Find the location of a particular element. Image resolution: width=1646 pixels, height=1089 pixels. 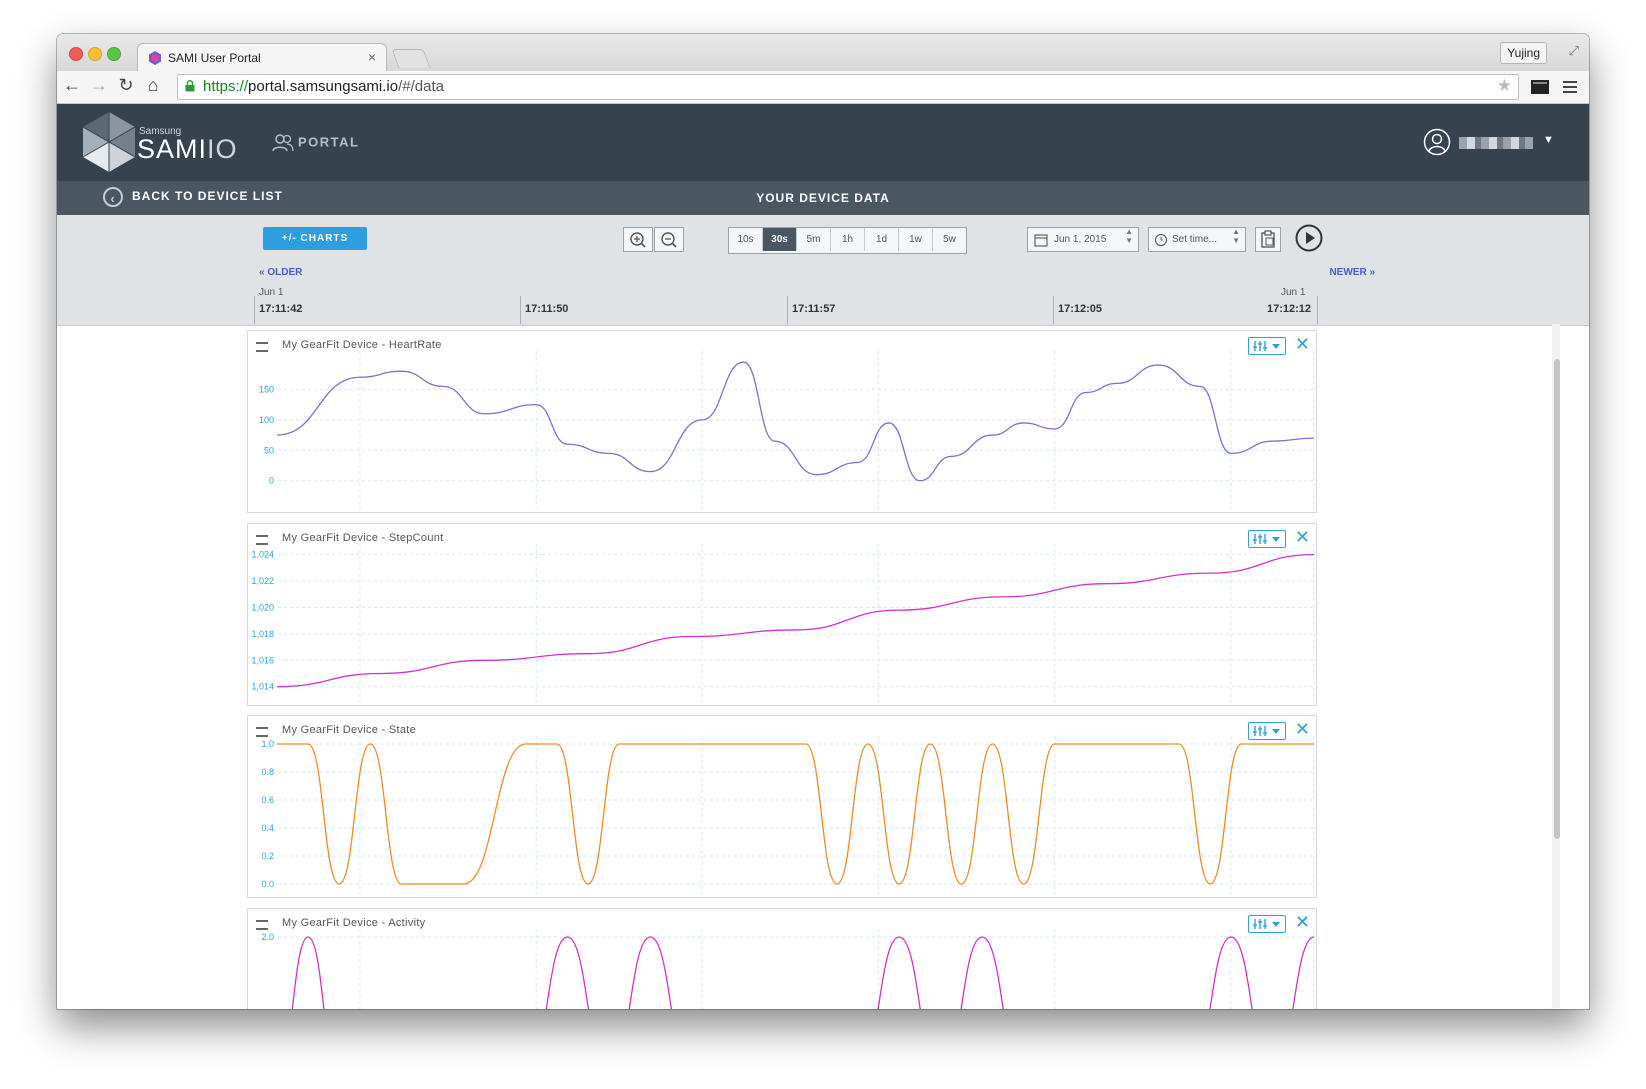

chart-plot: 2.0 is located at coordinates (788, 969).